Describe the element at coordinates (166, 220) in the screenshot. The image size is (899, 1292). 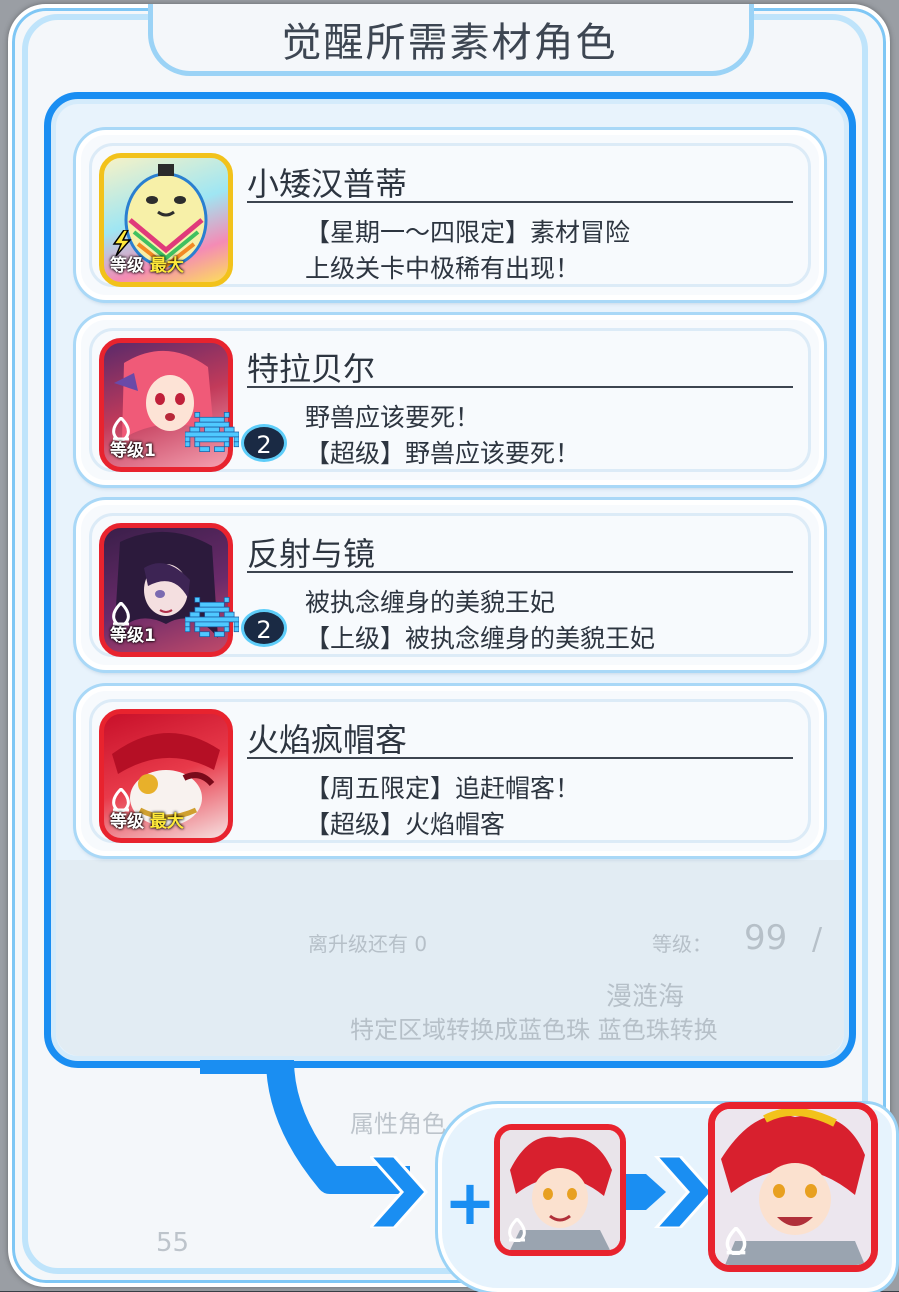
I see `humpty-portrait: 等级 最大` at that location.